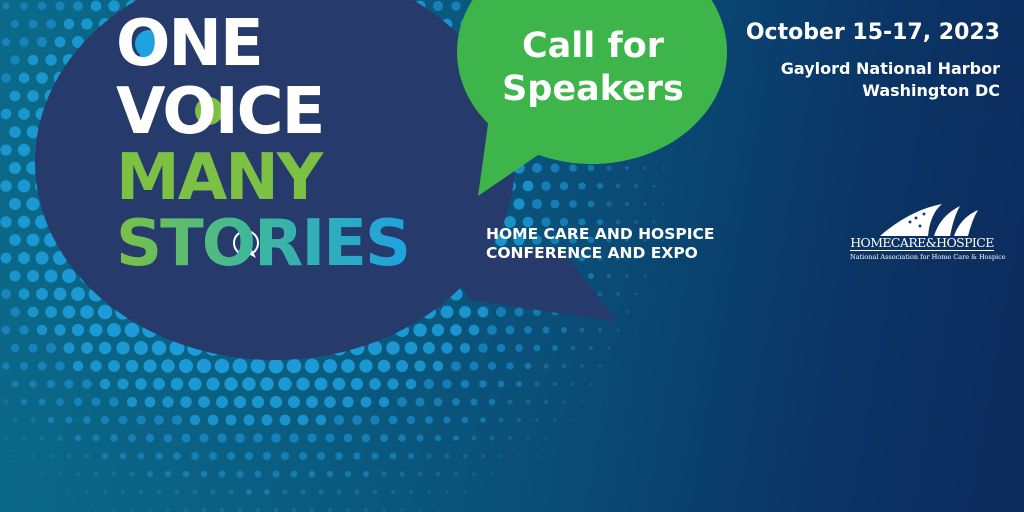 Image resolution: width=1024 pixels, height=512 pixels. Describe the element at coordinates (263, 244) in the screenshot. I see `headline-stories: STORIES` at that location.